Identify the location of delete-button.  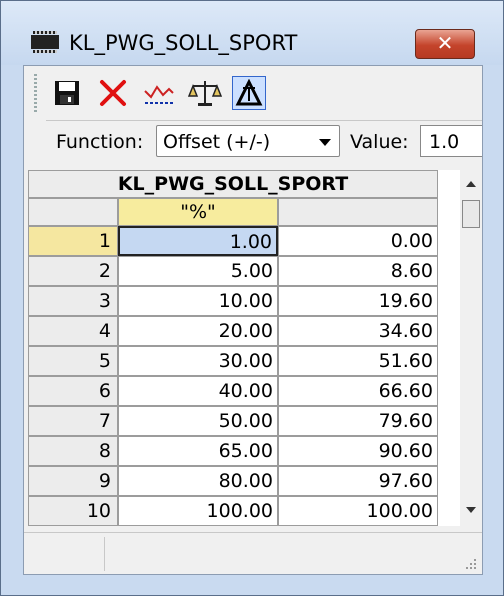
(113, 93).